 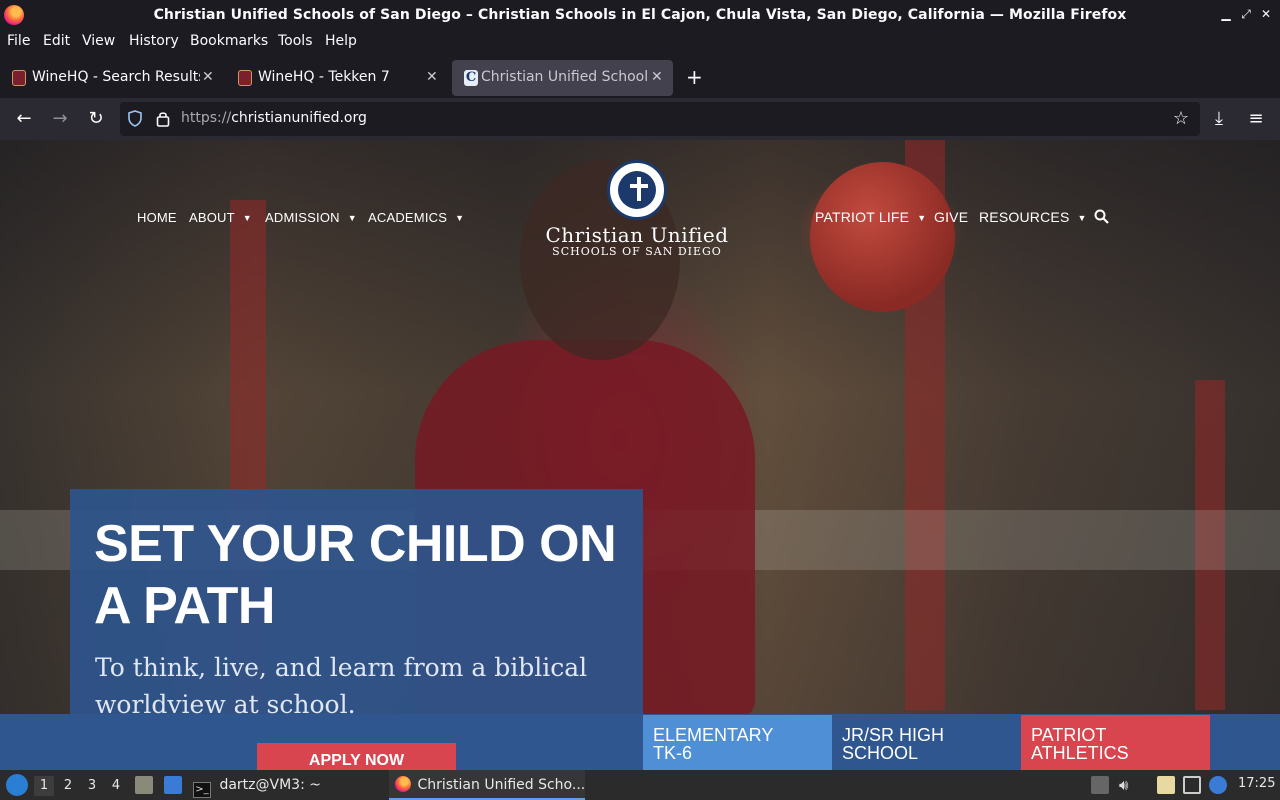 I want to click on bookmark-star-icon: ☆, so click(x=1181, y=119).